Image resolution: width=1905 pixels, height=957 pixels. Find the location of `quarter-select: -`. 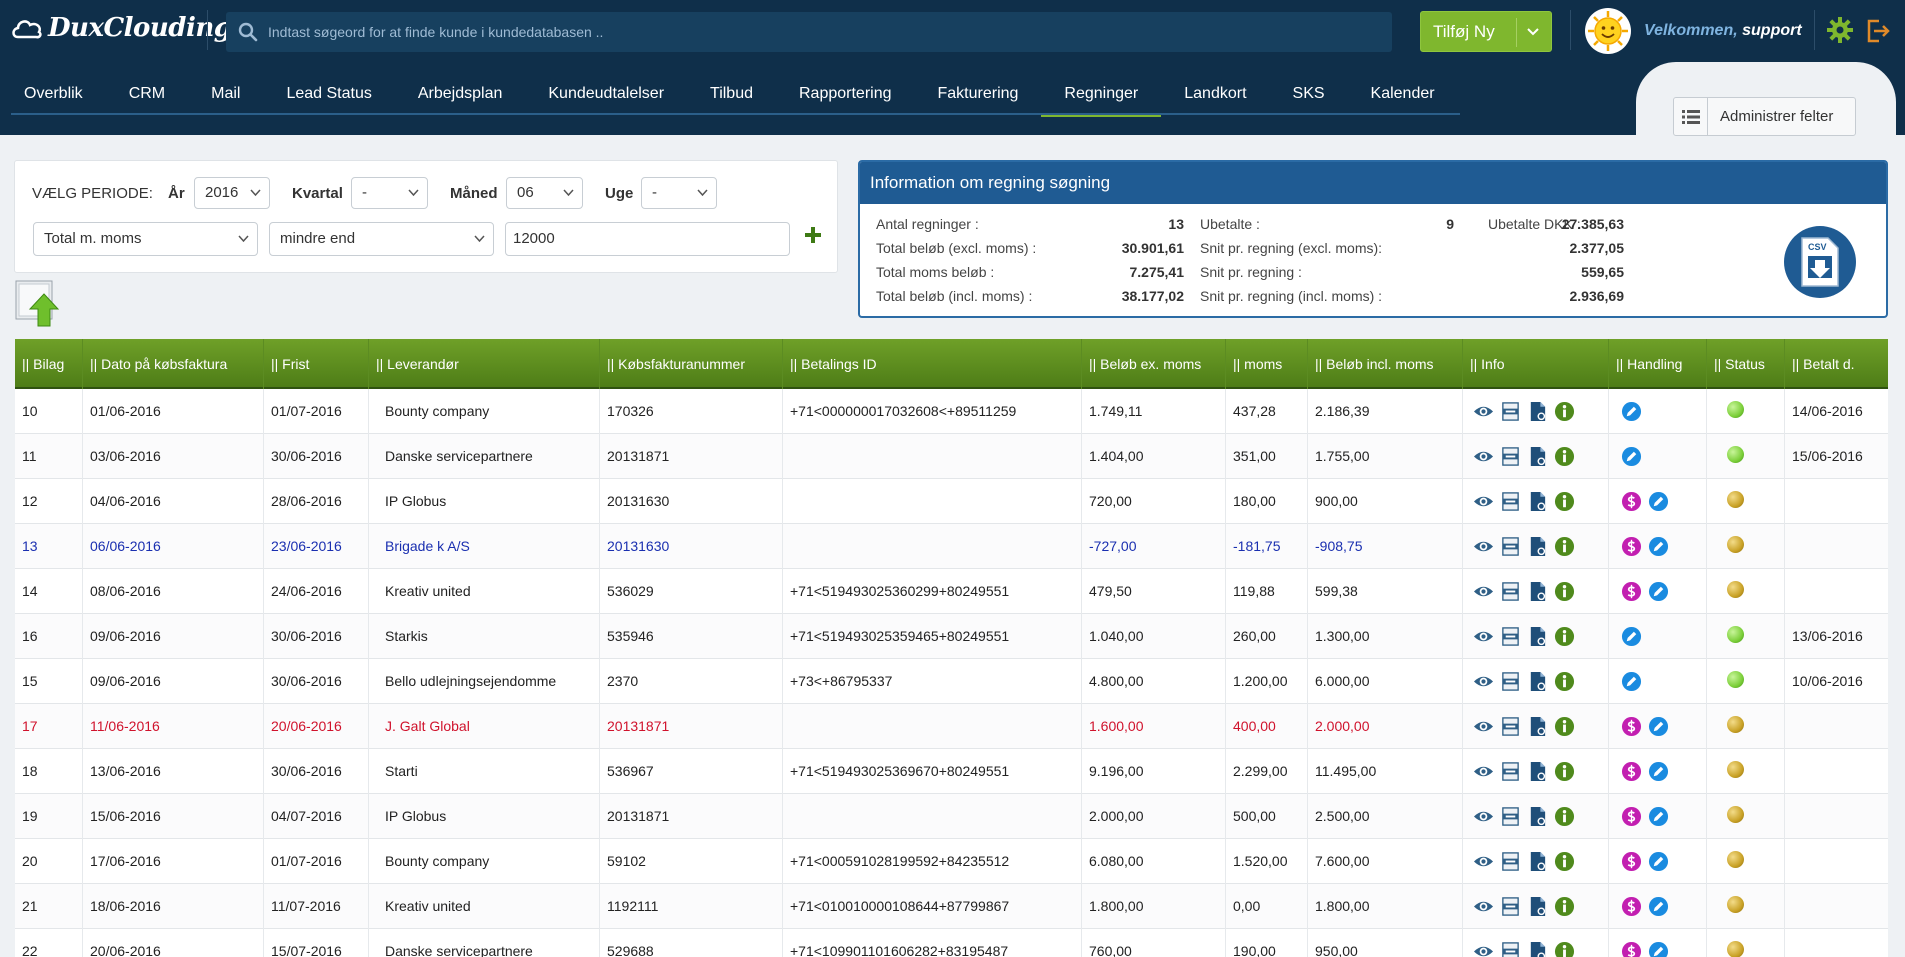

quarter-select: - is located at coordinates (389, 193).